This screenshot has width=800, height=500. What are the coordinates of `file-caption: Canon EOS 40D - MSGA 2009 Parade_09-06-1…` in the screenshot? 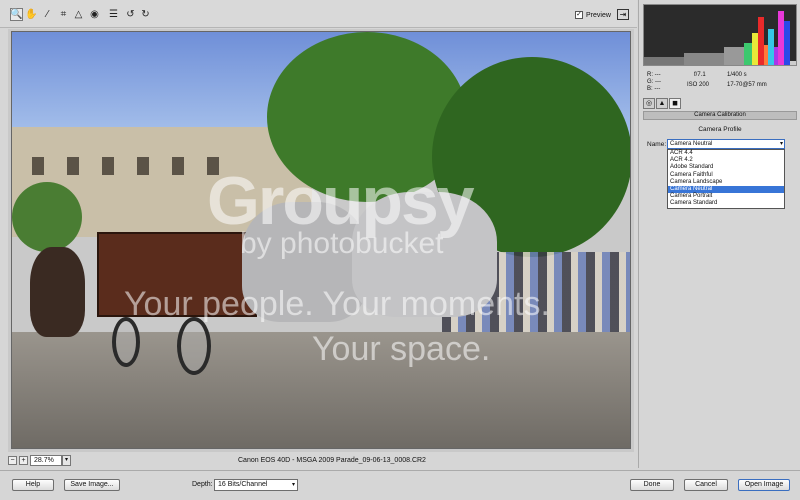 It's located at (332, 460).